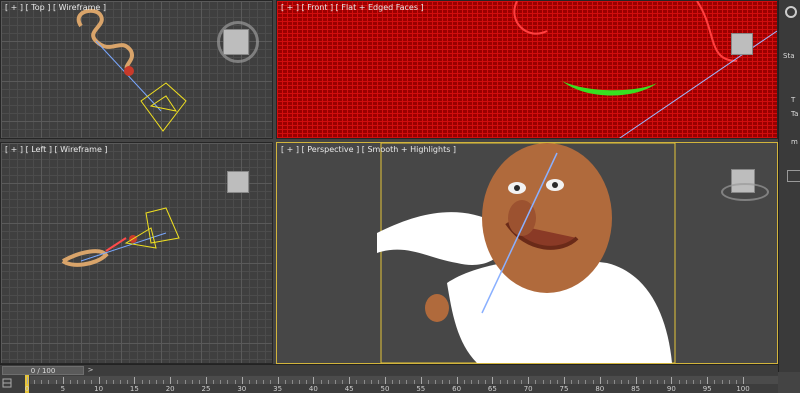 Image resolution: width=800 pixels, height=393 pixels. I want to click on next-frame-icon: >, so click(90, 370).